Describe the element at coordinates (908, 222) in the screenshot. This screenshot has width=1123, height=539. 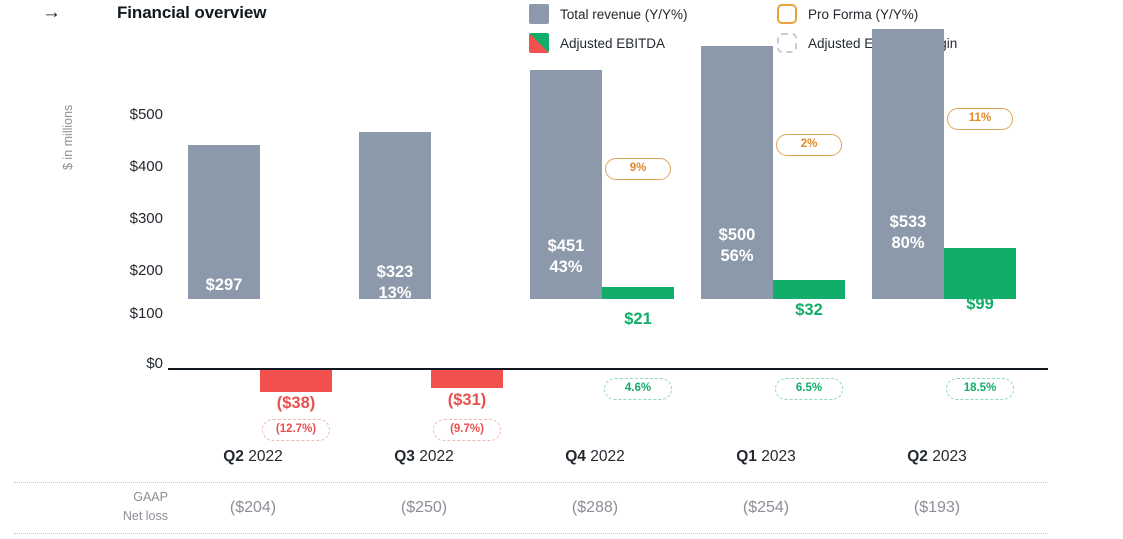
I see `revenue-value: $533` at that location.